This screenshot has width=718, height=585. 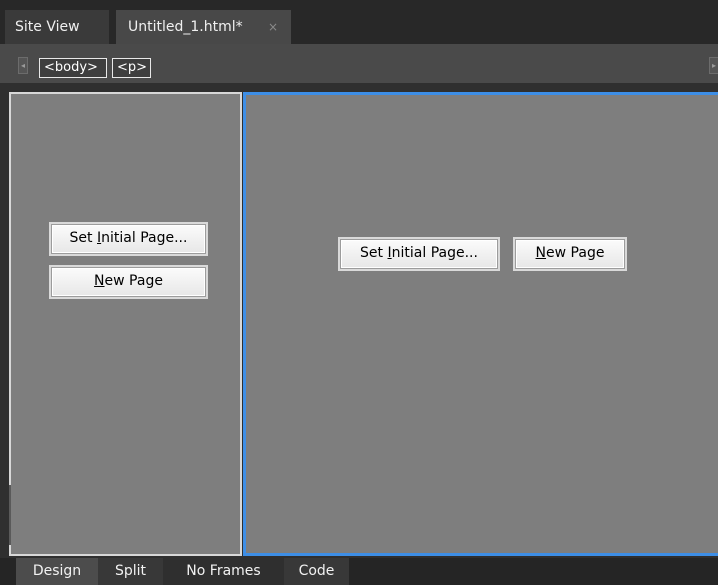 I want to click on close-icon: ×, so click(x=273, y=27).